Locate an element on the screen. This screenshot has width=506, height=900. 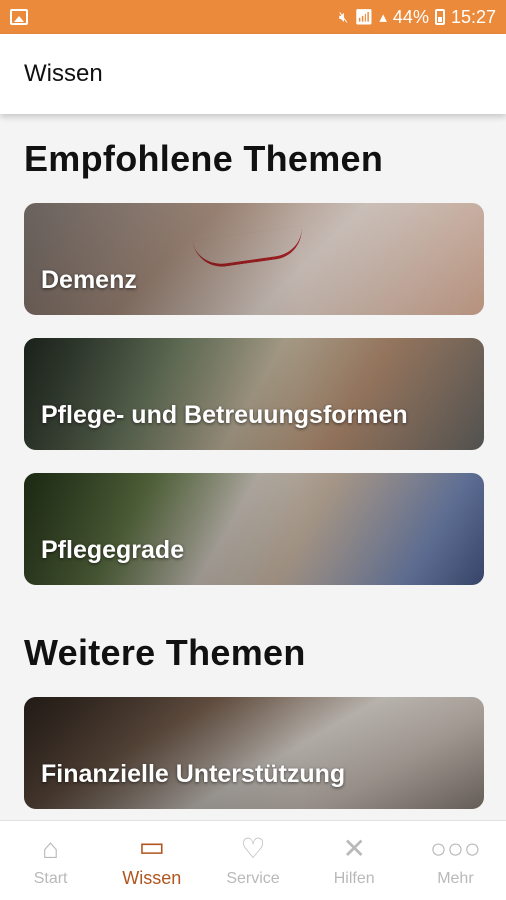
nav-label: Start is located at coordinates (50, 878).